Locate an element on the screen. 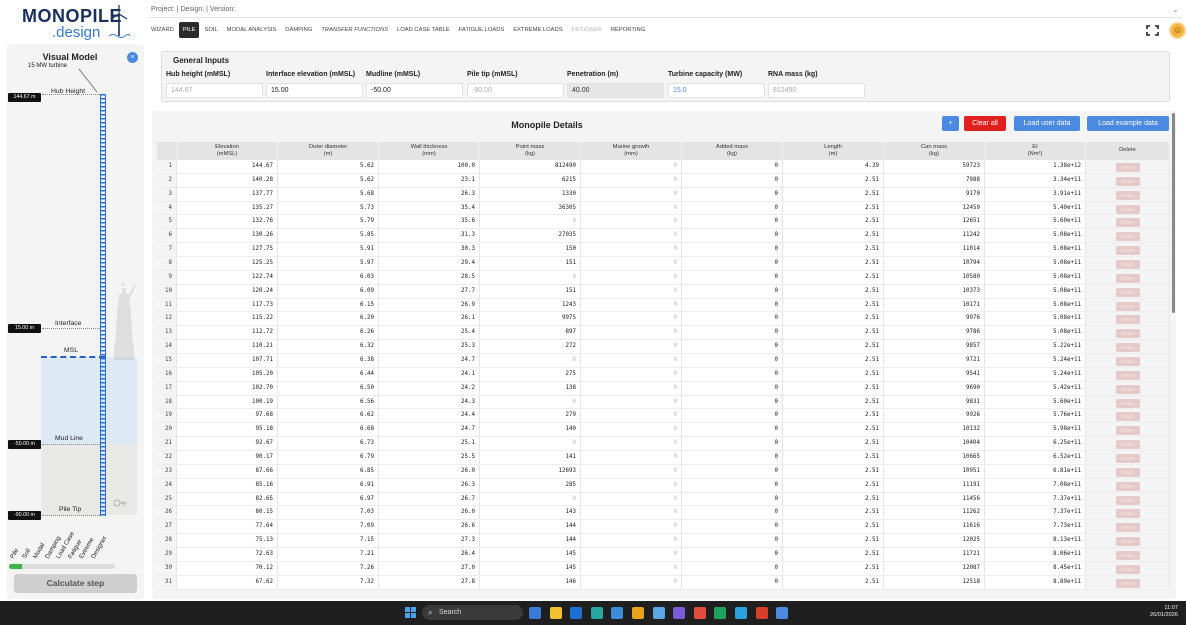 This screenshot has width=1186, height=625. table-cell: 12087 is located at coordinates (934, 568).